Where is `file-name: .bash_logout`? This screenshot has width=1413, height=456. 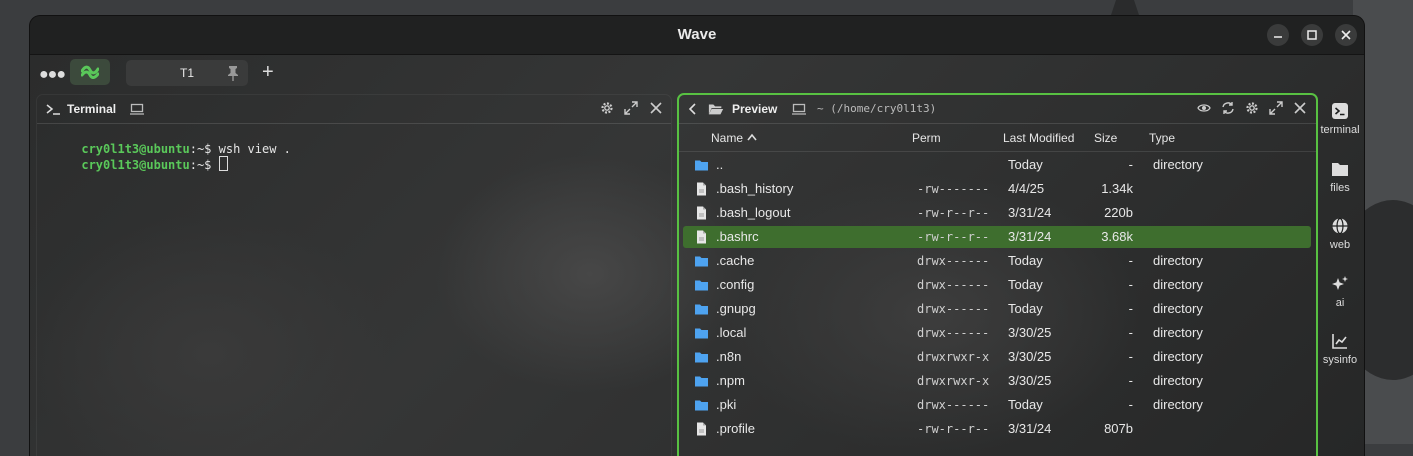 file-name: .bash_logout is located at coordinates (753, 212).